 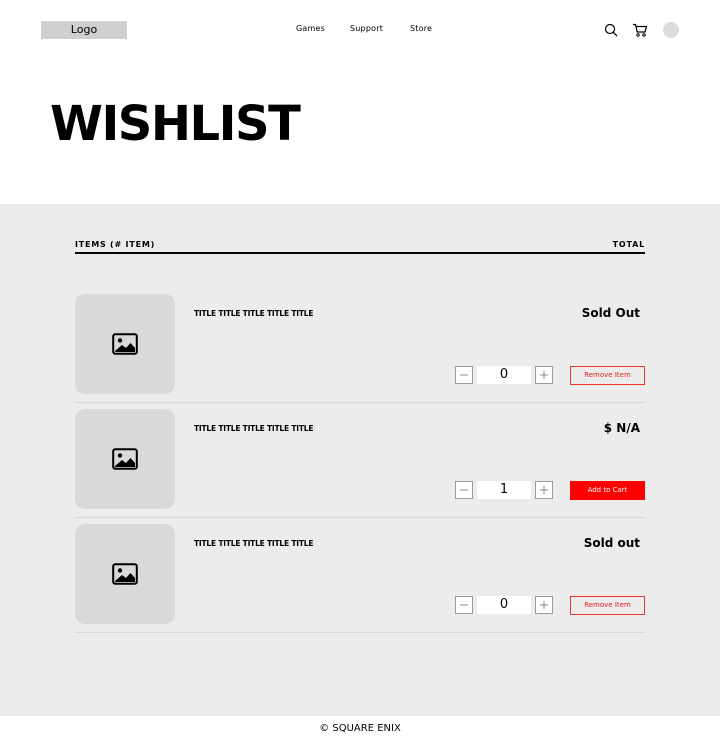 What do you see at coordinates (360, 728) in the screenshot?
I see `footer-copyright: © SQUARE ENIX` at bounding box center [360, 728].